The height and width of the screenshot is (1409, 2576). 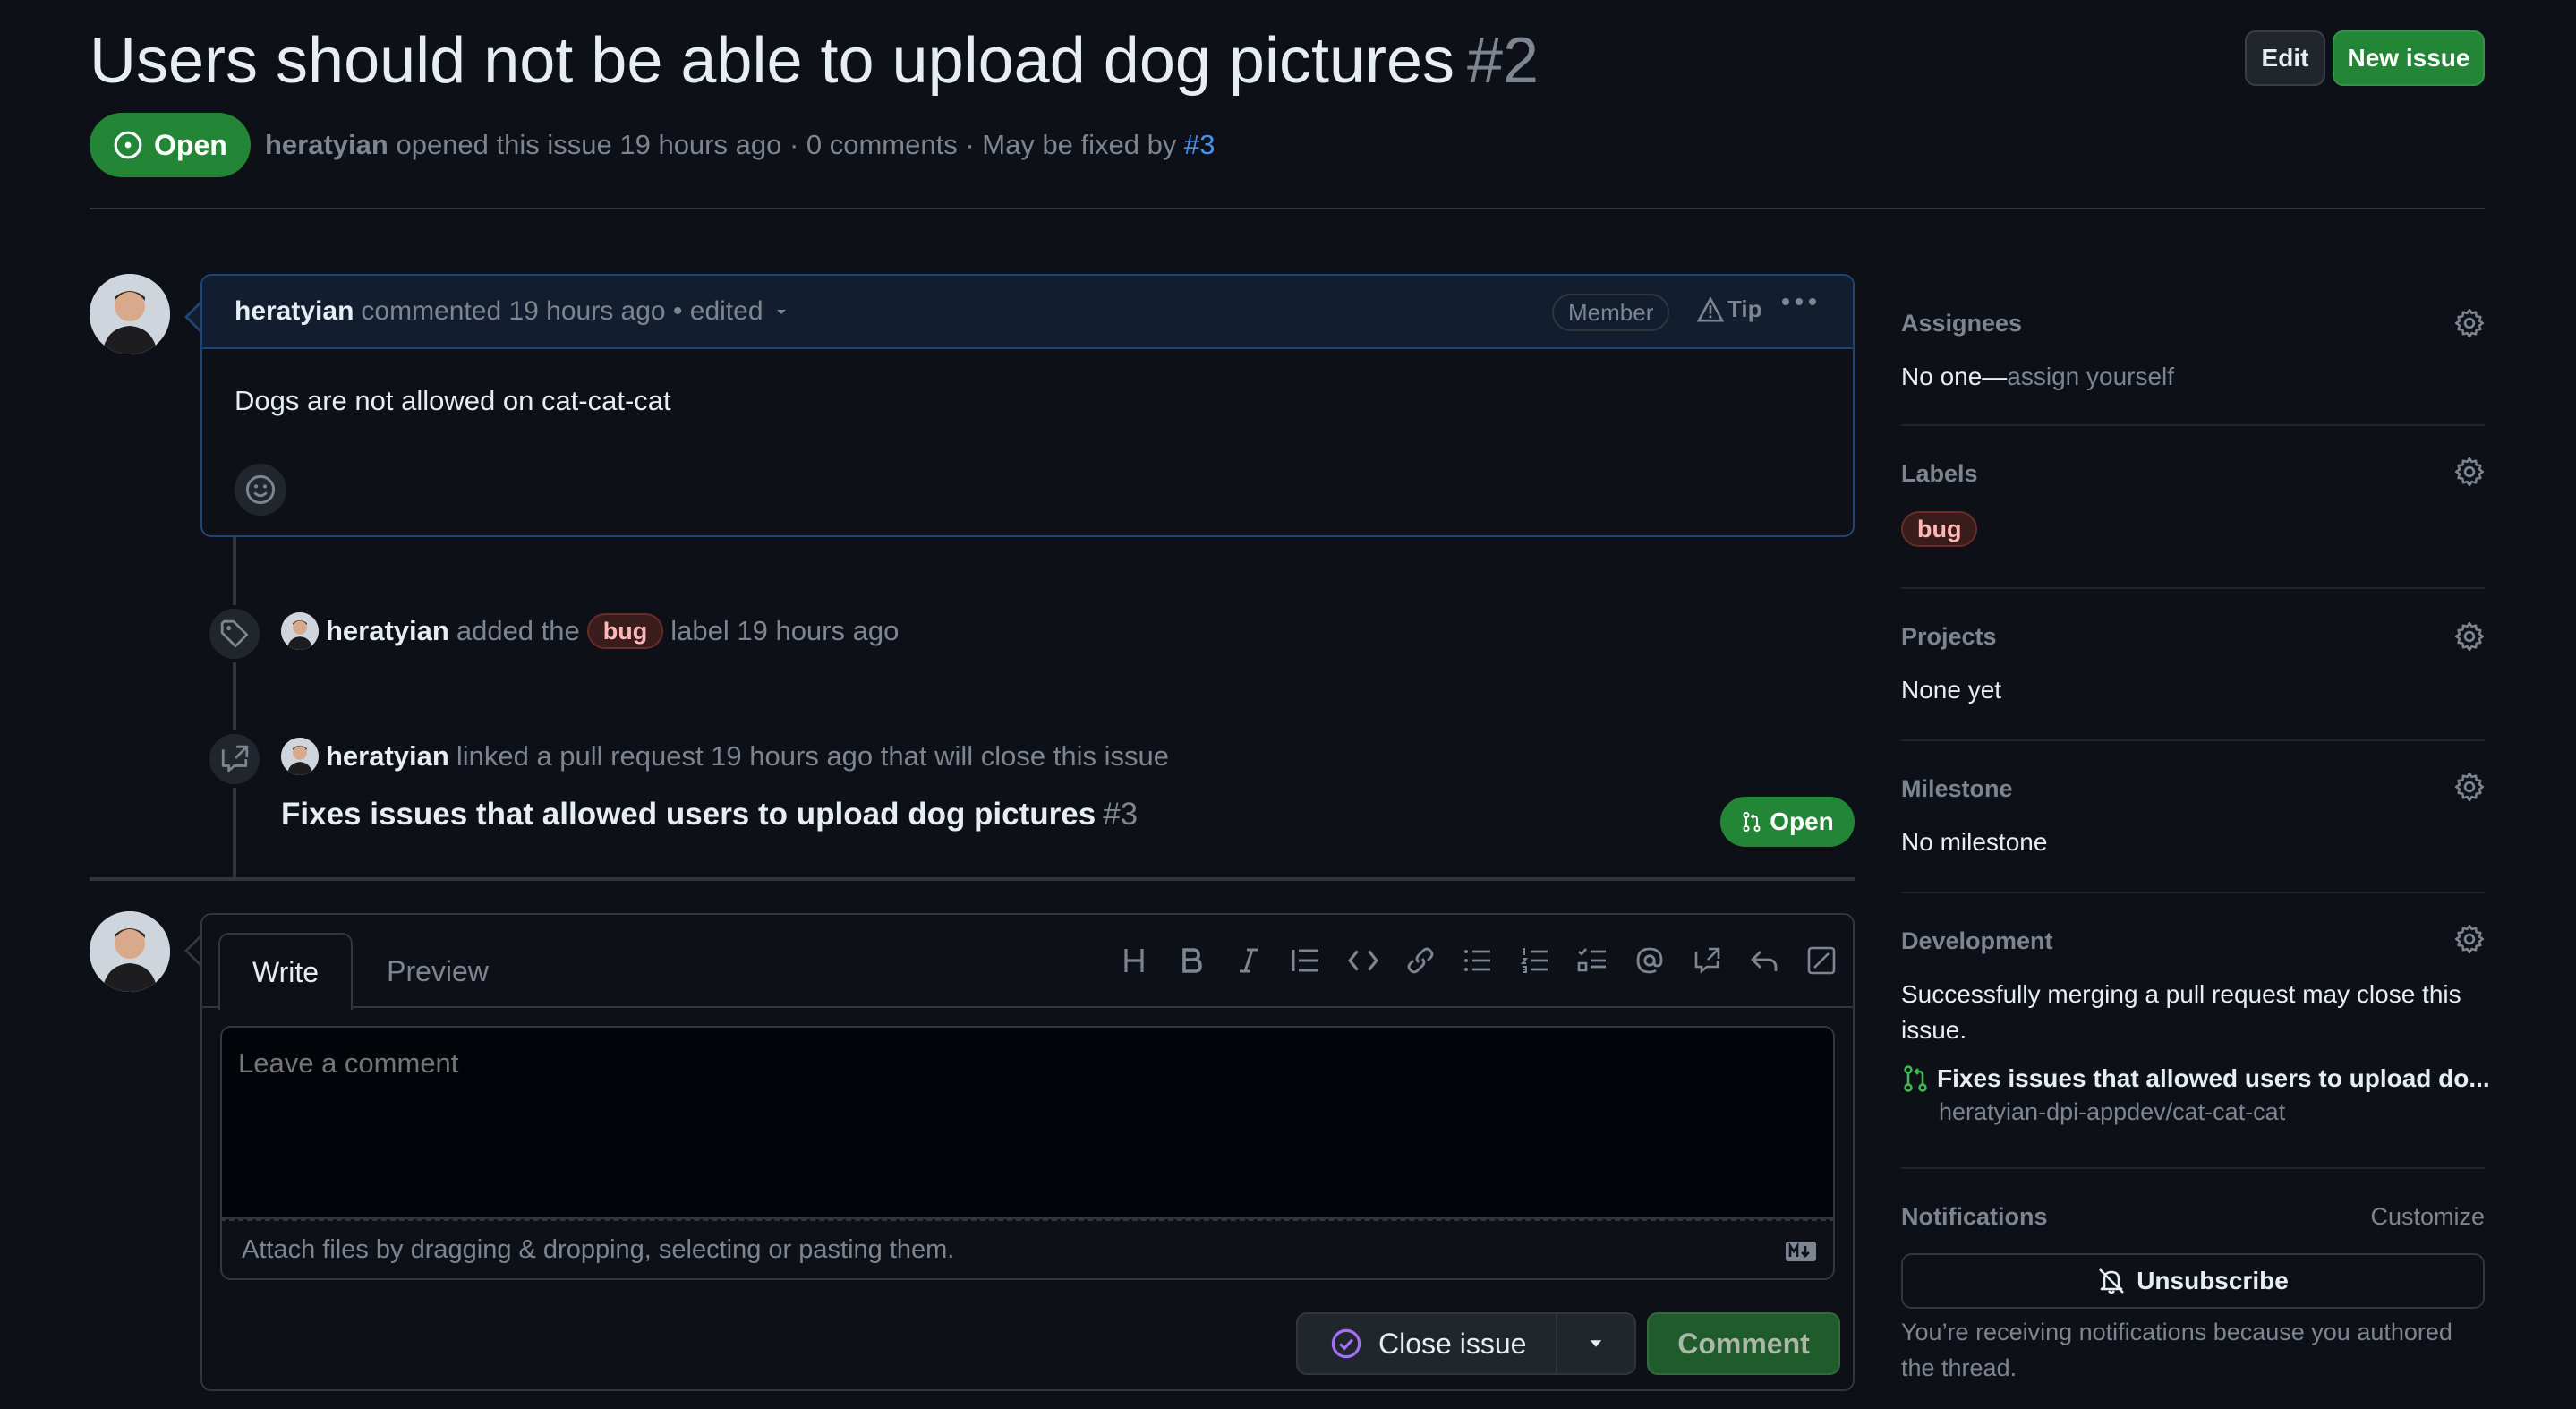 I want to click on sidebar-projects: Projects None yet, so click(x=2193, y=662).